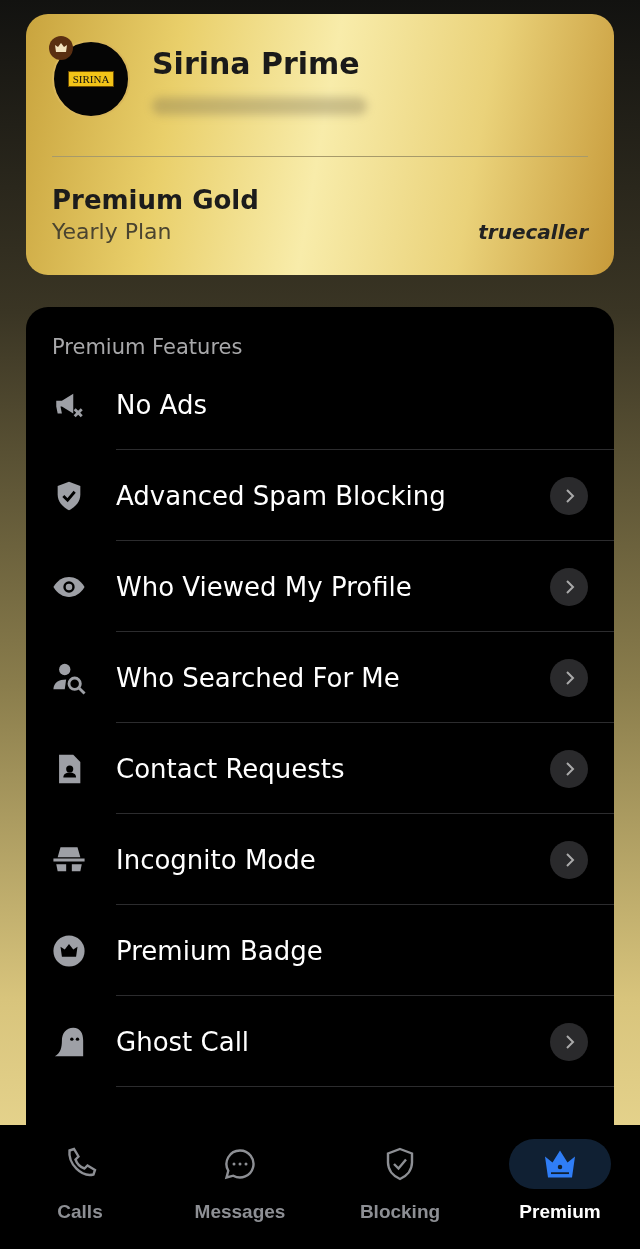 The width and height of the screenshot is (640, 1249). I want to click on section-title: Premium Features, so click(148, 347).